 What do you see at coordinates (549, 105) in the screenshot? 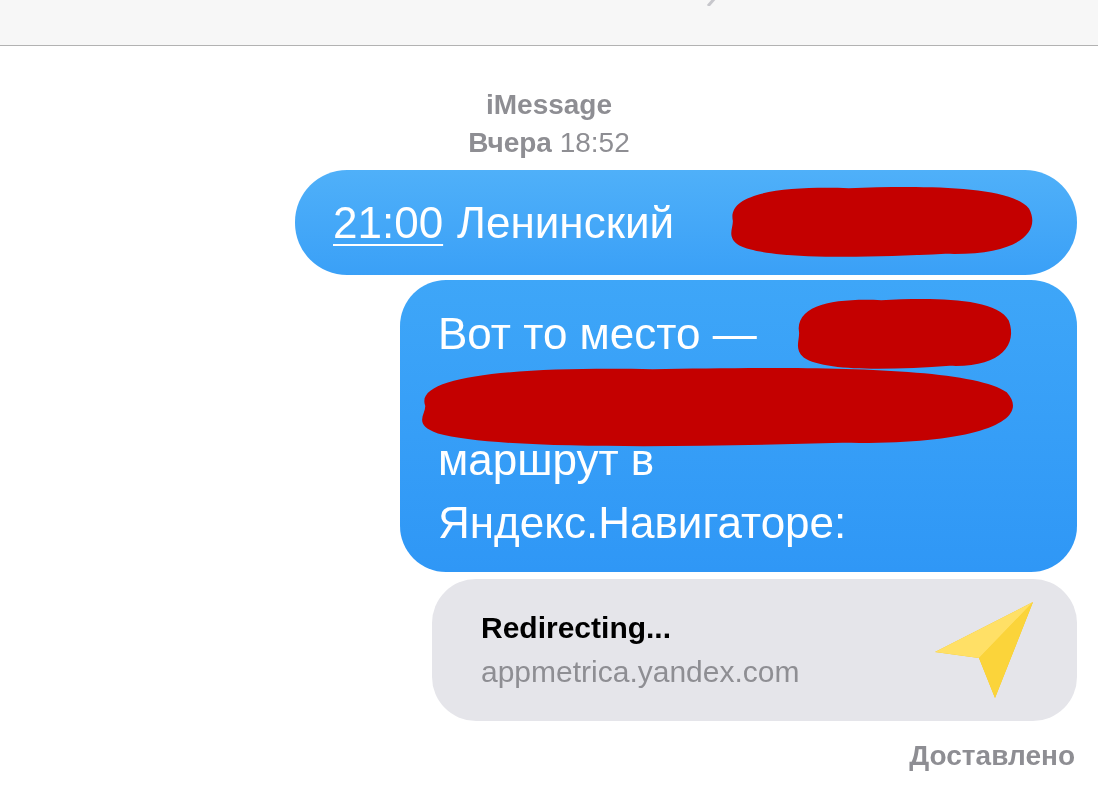
I see `service-label: iMessage` at bounding box center [549, 105].